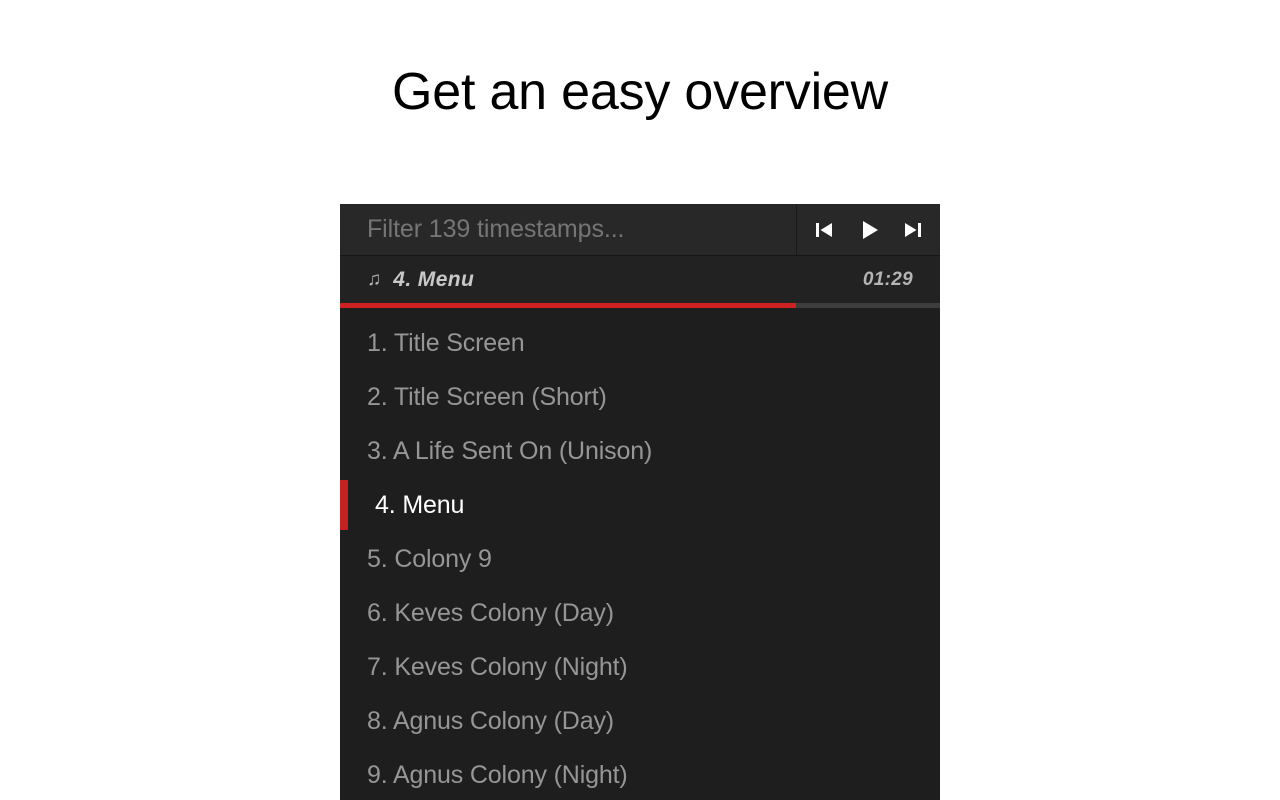 The width and height of the screenshot is (1280, 800). What do you see at coordinates (913, 230) in the screenshot?
I see `skip-next-icon` at bounding box center [913, 230].